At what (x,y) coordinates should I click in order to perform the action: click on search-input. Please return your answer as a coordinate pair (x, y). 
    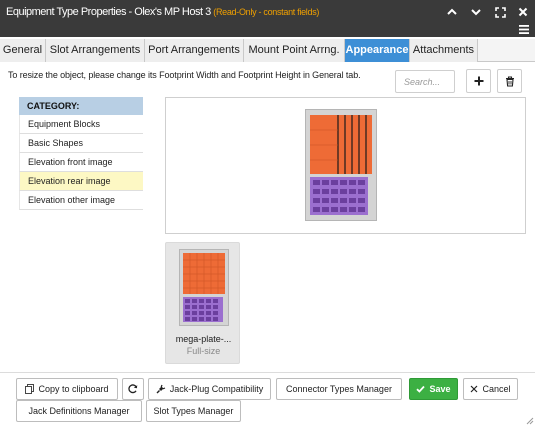
    Looking at the image, I should click on (425, 81).